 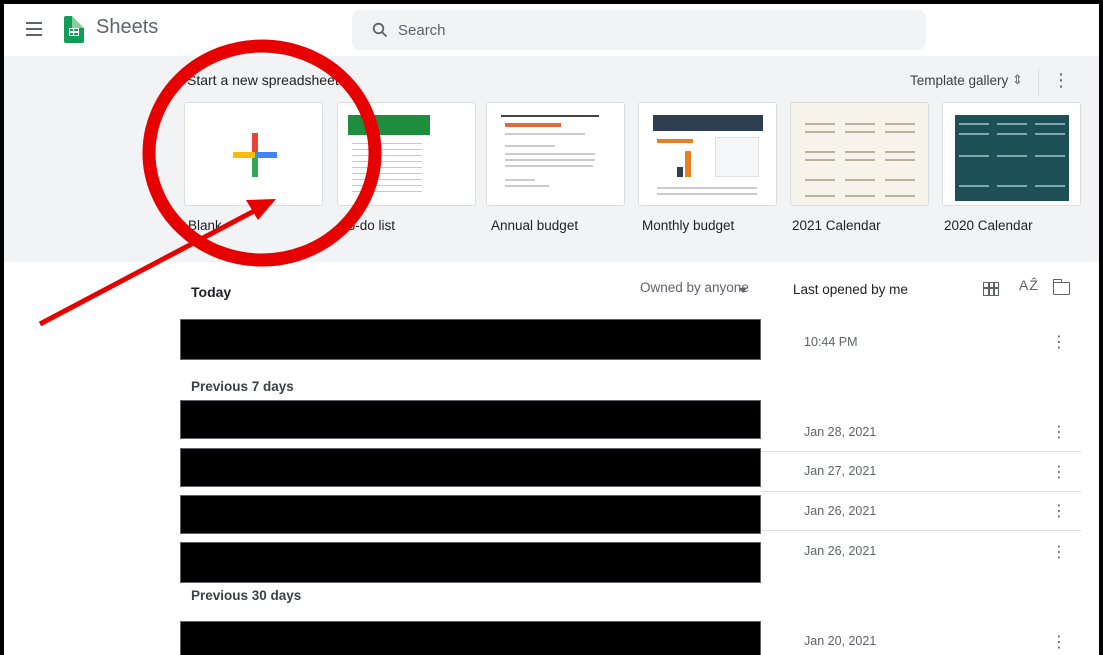 What do you see at coordinates (639, 30) in the screenshot?
I see `search-input: Search` at bounding box center [639, 30].